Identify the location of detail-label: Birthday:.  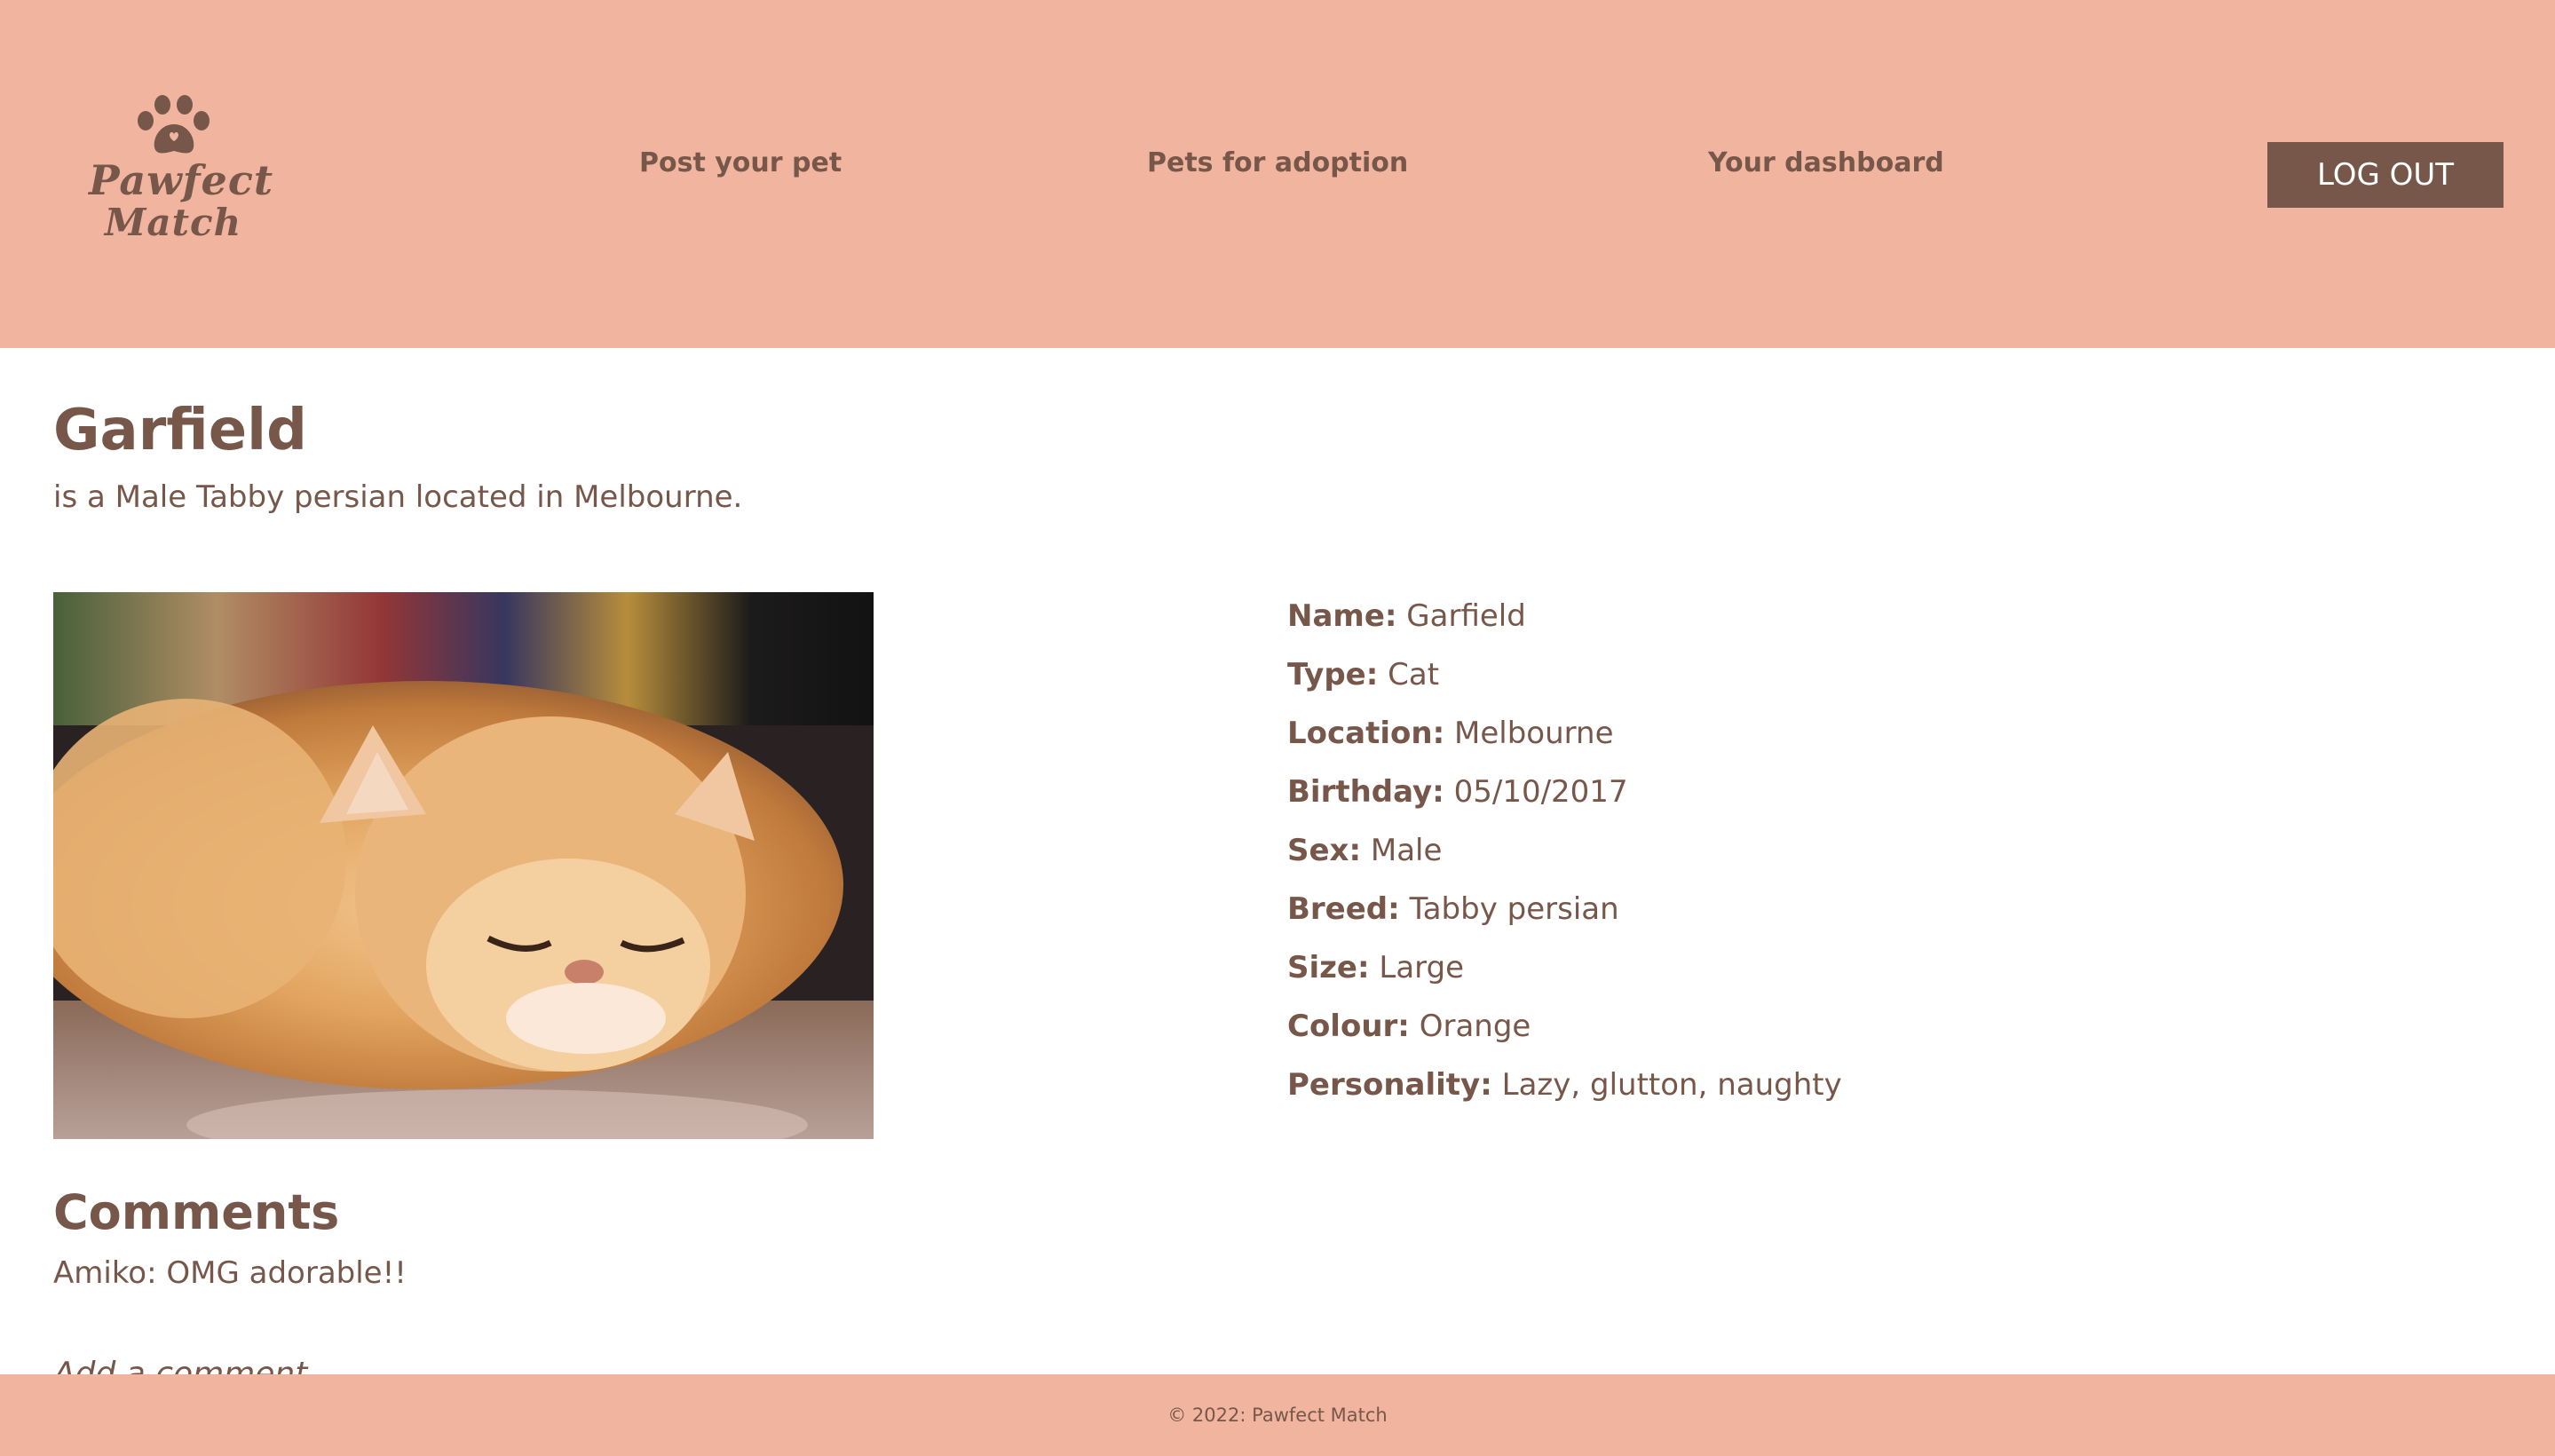
(1365, 792).